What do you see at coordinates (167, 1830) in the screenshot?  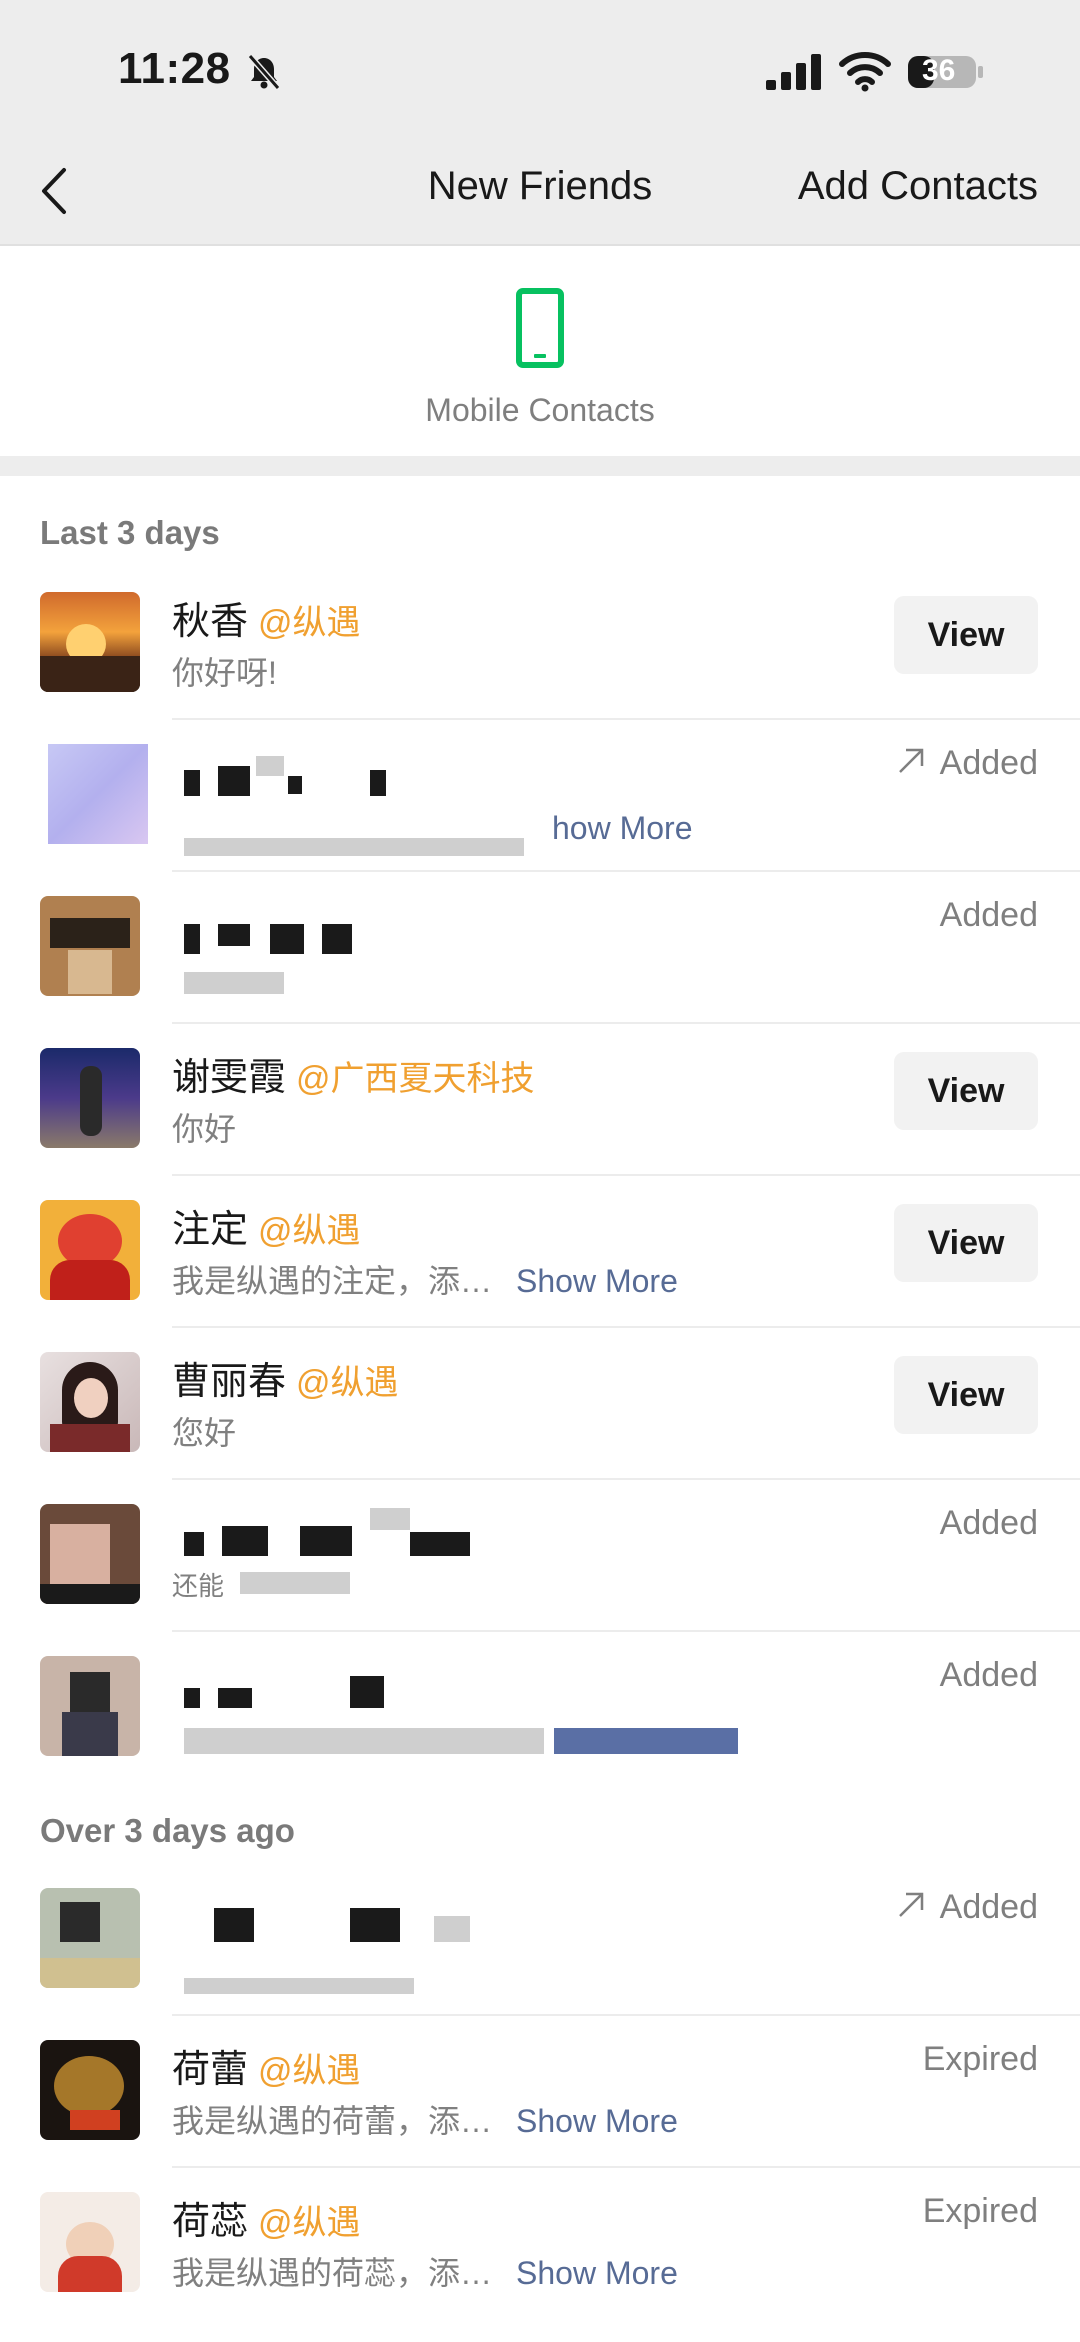 I see `section-header-older: Over 3 days ago` at bounding box center [167, 1830].